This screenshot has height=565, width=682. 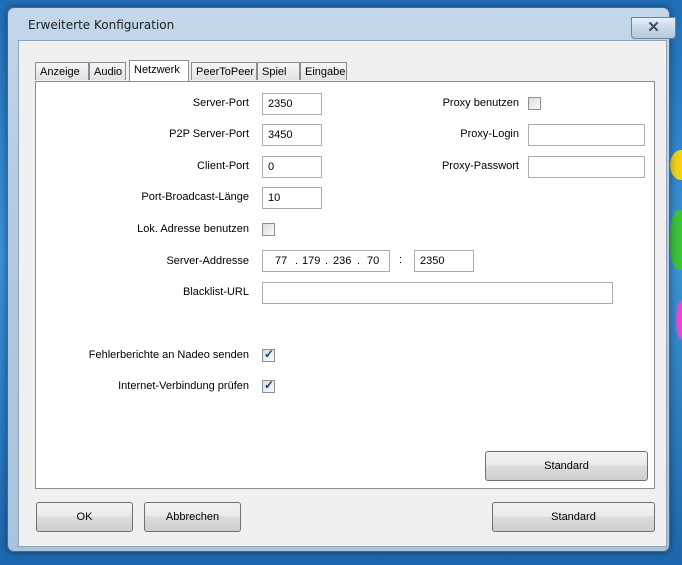 I want to click on ip-octet-1: 77, so click(x=281, y=261).